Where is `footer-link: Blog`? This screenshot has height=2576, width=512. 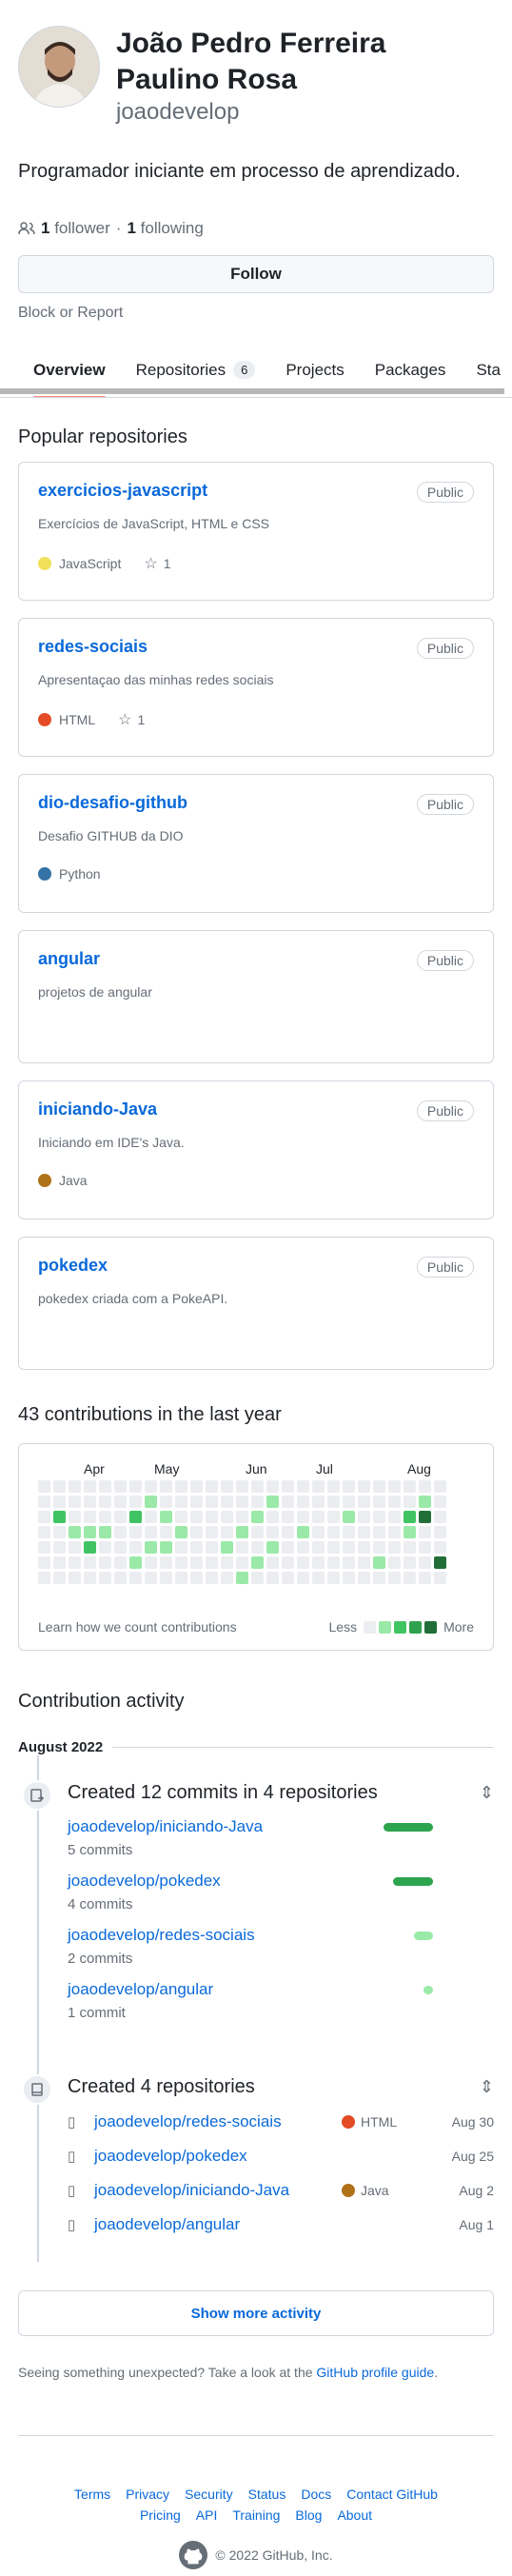 footer-link: Blog is located at coordinates (308, 2515).